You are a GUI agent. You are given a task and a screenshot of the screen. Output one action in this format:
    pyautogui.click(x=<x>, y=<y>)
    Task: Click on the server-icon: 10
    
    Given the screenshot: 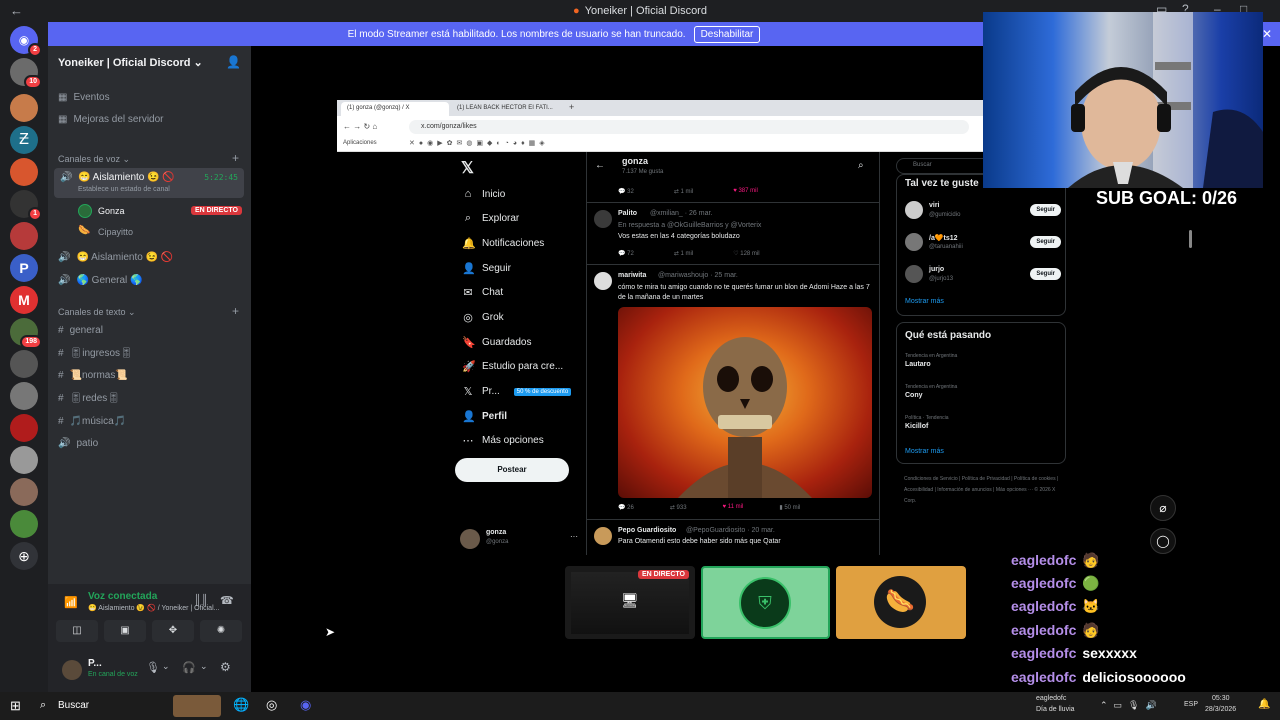 What is the action you would take?
    pyautogui.click(x=26, y=73)
    